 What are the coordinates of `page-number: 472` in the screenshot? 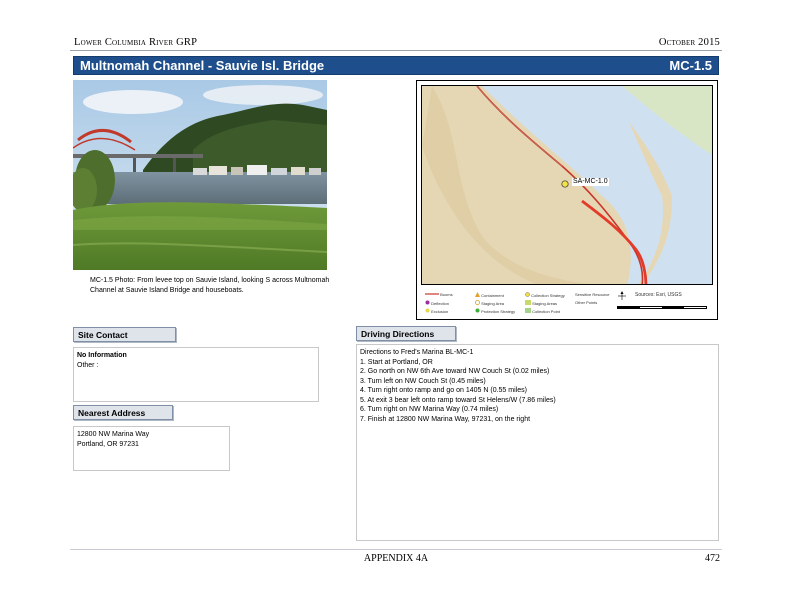 It's located at (712, 558).